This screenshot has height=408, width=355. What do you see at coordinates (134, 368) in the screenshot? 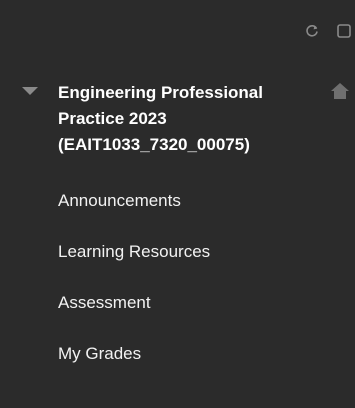
I see `menu-item-my-grades: My Grades` at bounding box center [134, 368].